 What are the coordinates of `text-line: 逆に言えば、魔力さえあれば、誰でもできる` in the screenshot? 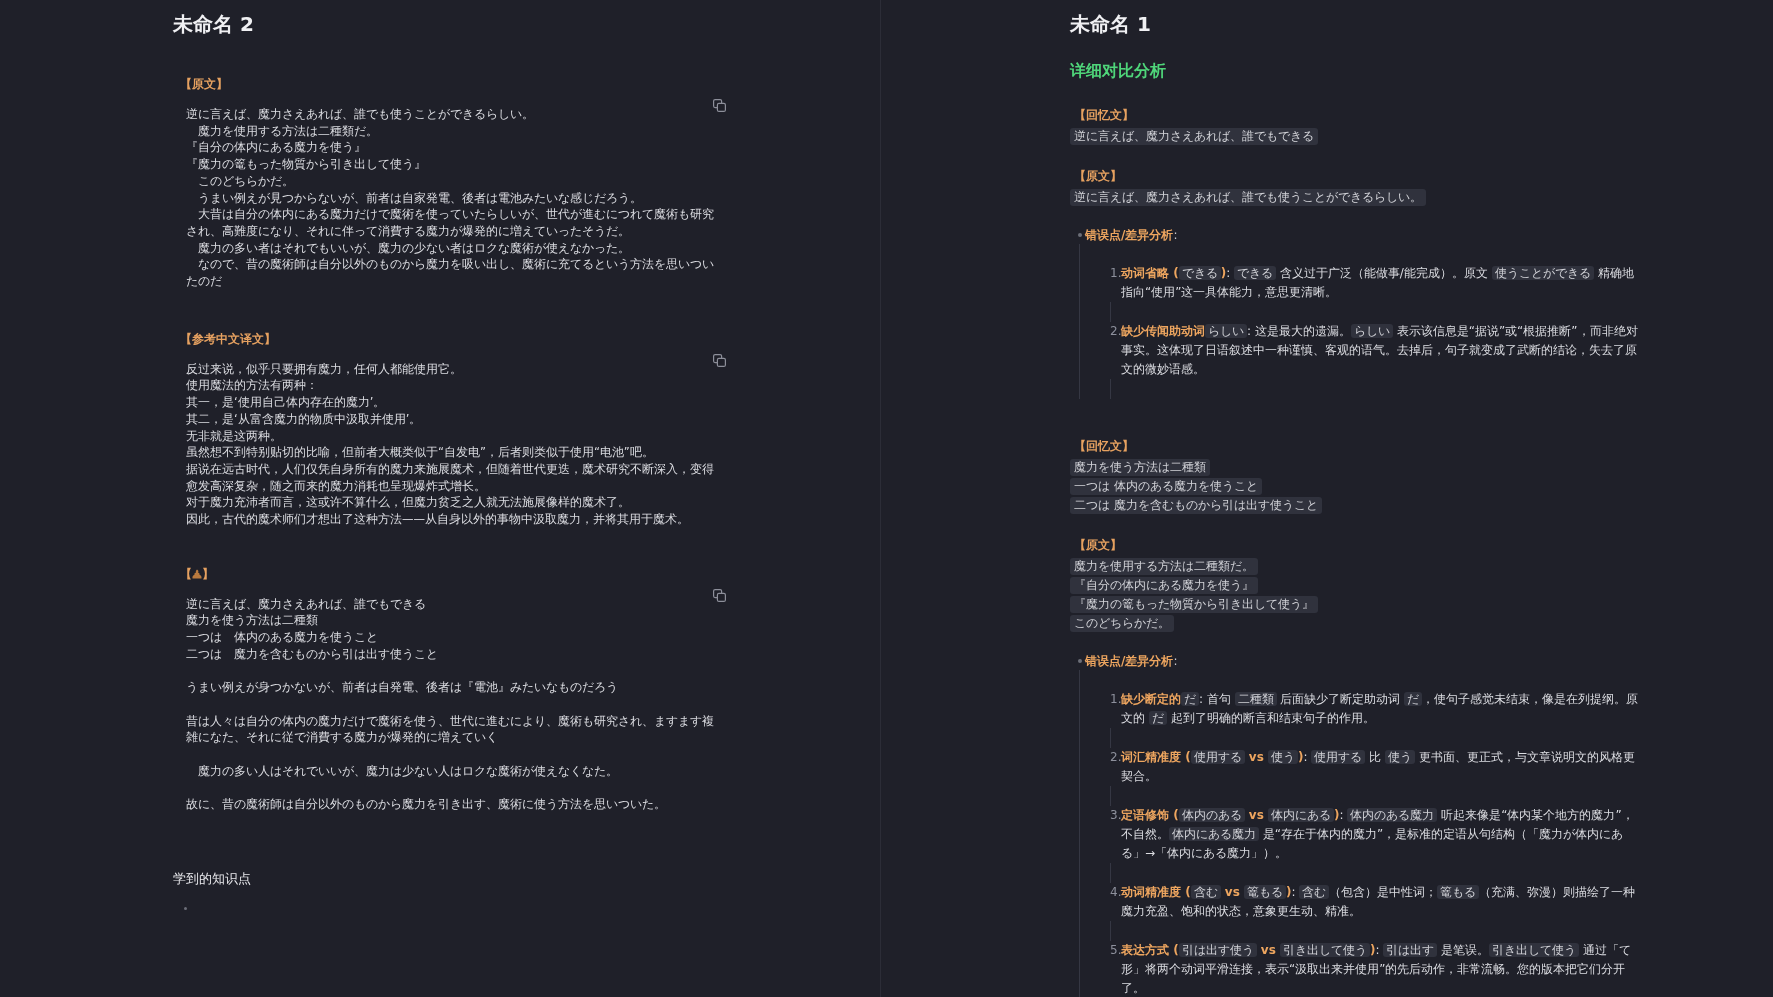 It's located at (306, 604).